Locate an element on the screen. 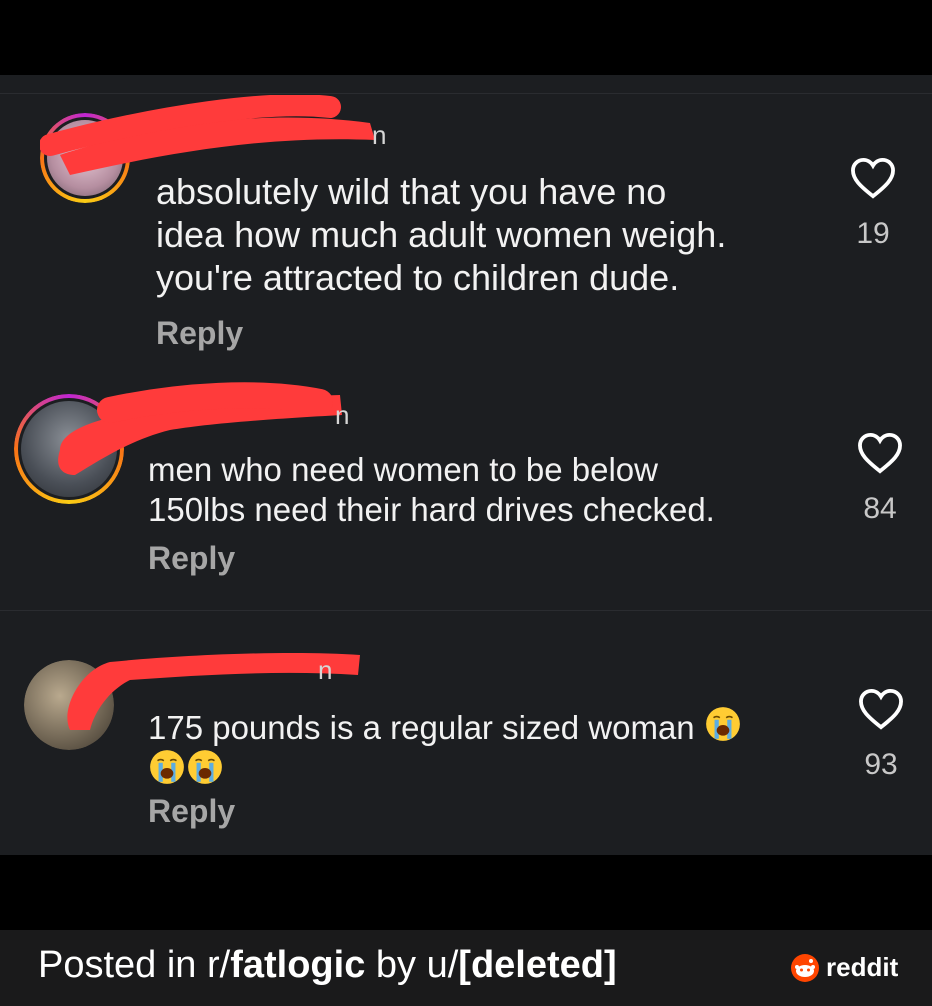 The height and width of the screenshot is (1006, 932). post-attribution: Posted in r/fatlogic by u/[deleted] is located at coordinates (327, 965).